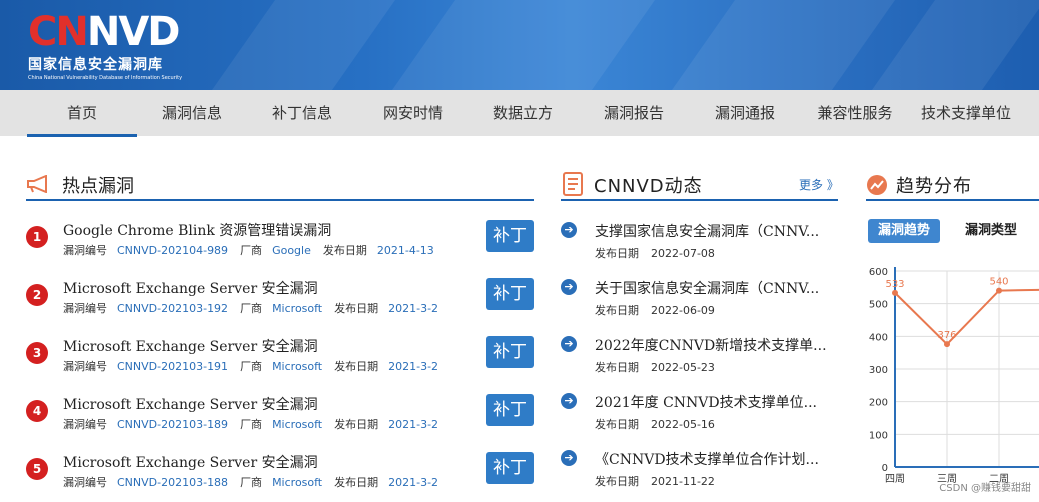 Image resolution: width=1039 pixels, height=502 pixels. I want to click on list-item: ➔ 关于国家信息安全漏洞库（CNNV... 发布日期 2022-06-09, so click(701, 303).